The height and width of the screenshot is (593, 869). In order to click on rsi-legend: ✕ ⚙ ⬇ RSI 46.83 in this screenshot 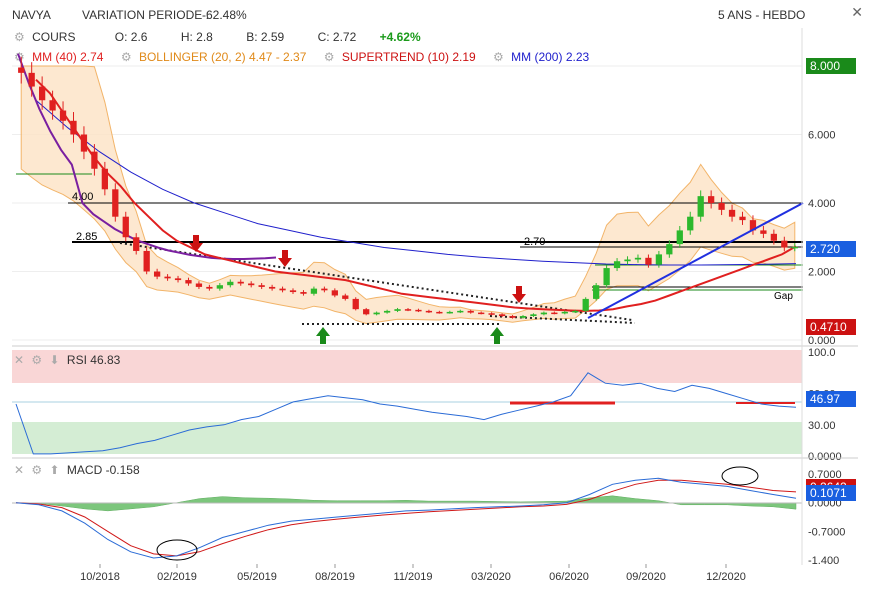, I will do `click(67, 360)`.